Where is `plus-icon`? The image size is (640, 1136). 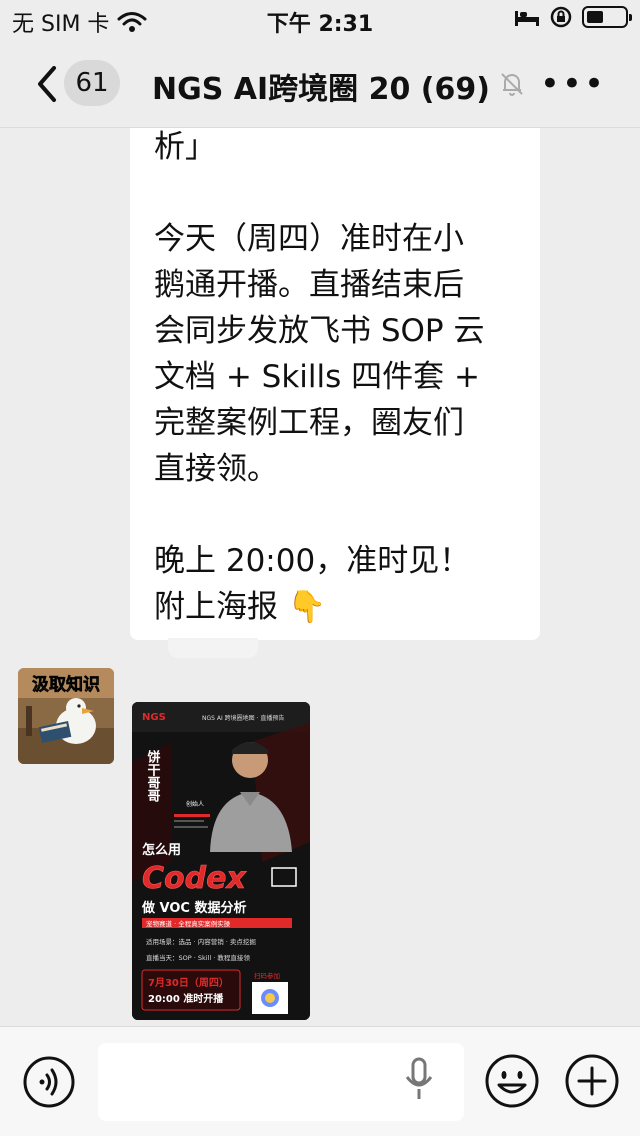
plus-icon is located at coordinates (592, 1081).